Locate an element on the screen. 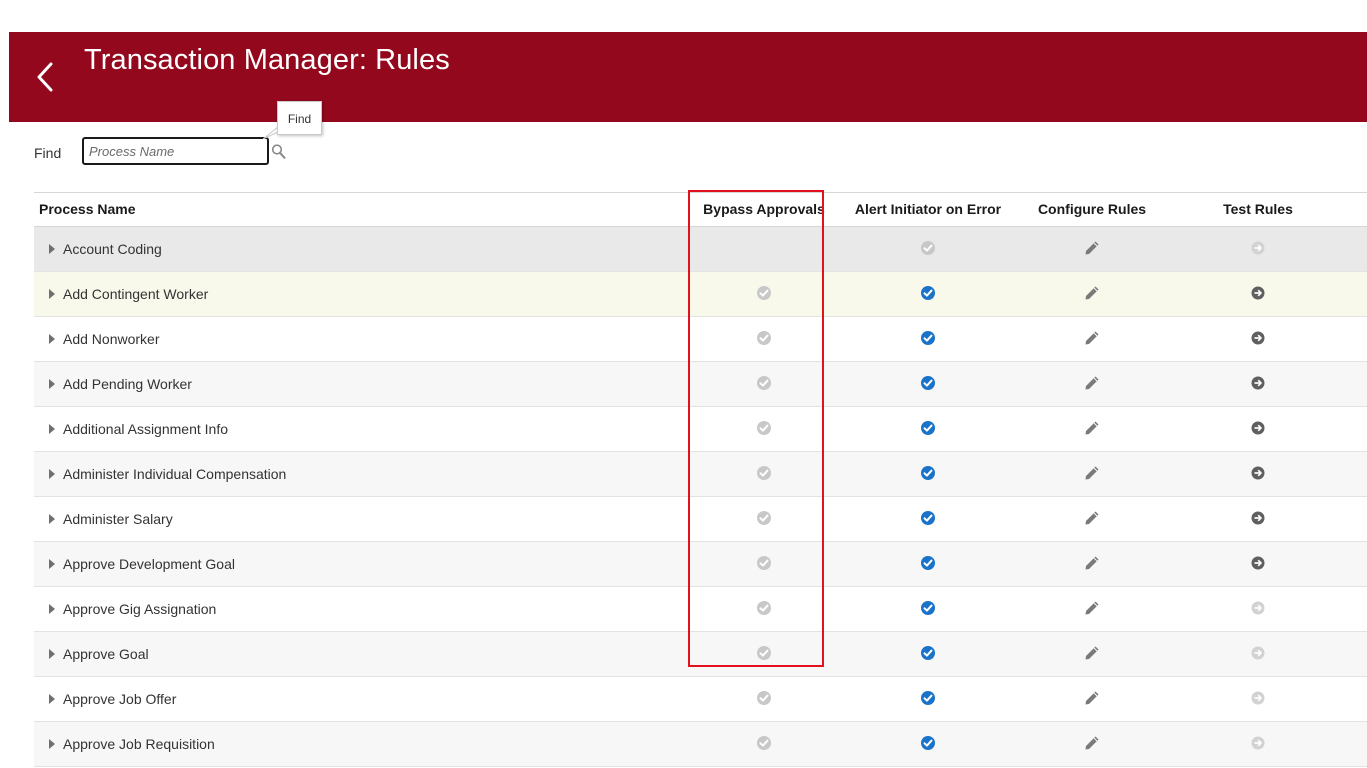 This screenshot has width=1367, height=768. table-row: Administer Salary is located at coordinates (700, 519).